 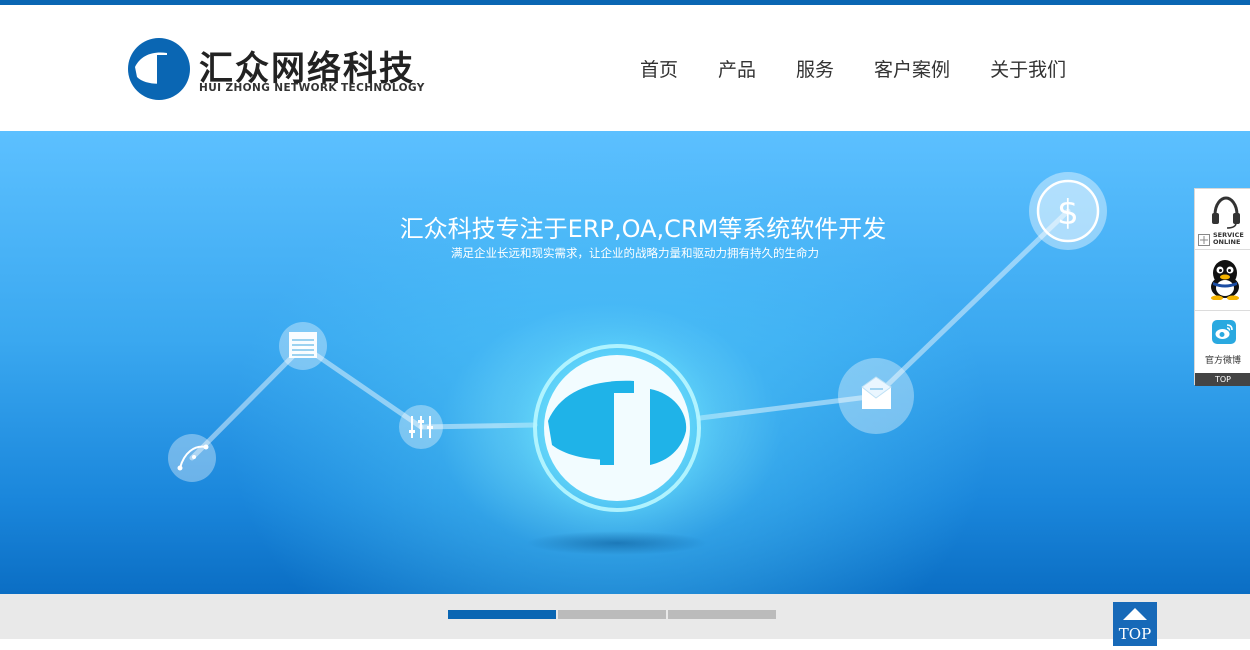 What do you see at coordinates (659, 70) in the screenshot?
I see `nav-item-home: 首页` at bounding box center [659, 70].